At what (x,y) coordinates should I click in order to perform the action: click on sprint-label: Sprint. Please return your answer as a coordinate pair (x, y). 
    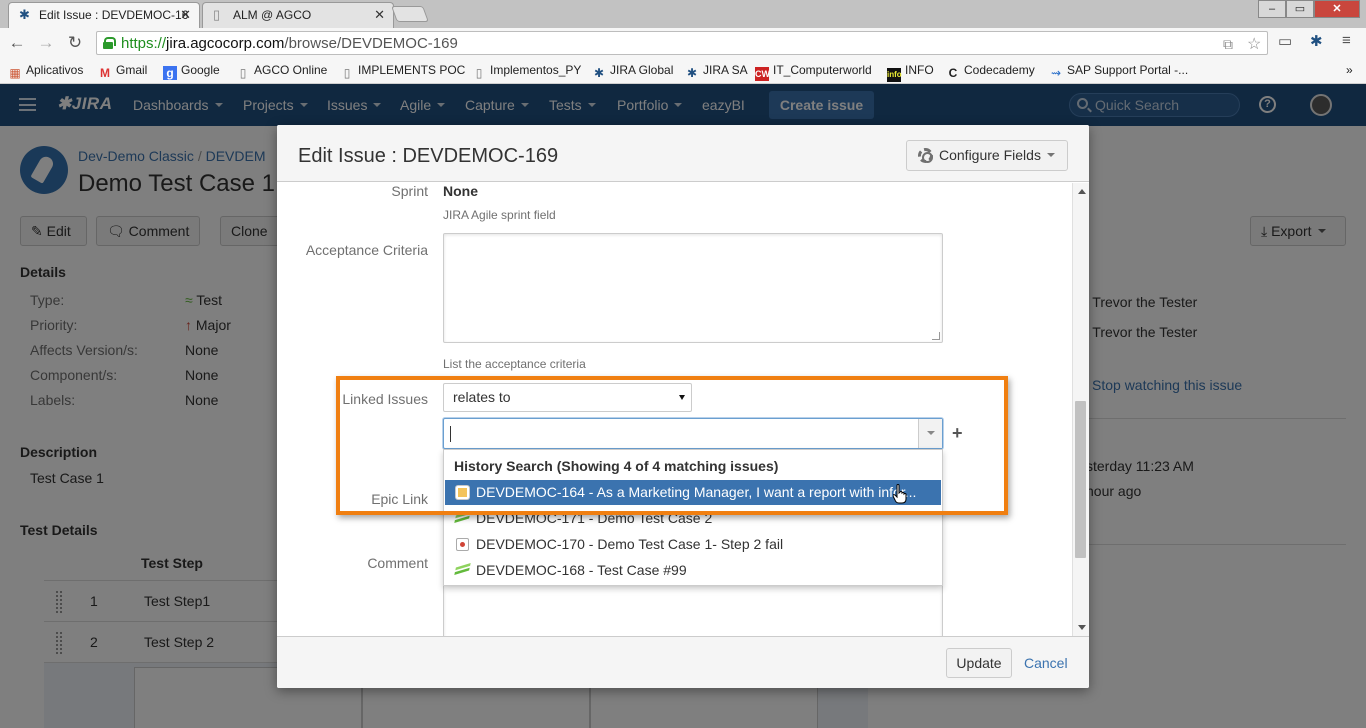
    Looking at the image, I should click on (409, 191).